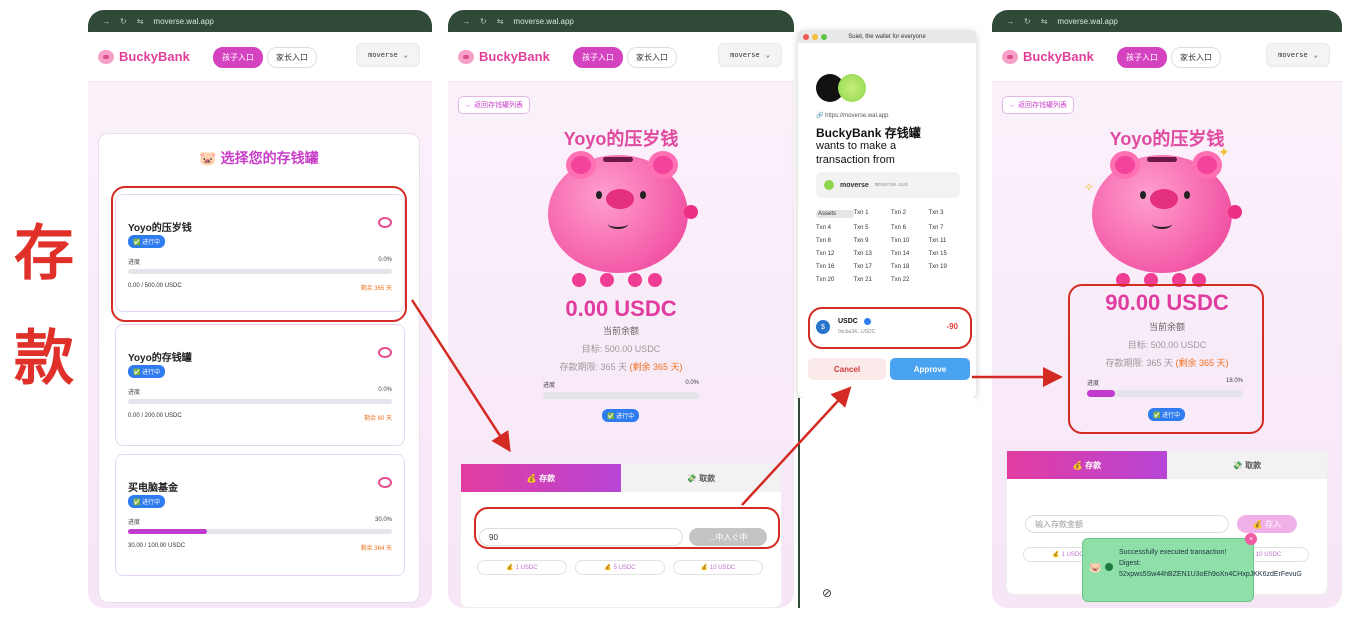  What do you see at coordinates (829, 185) in the screenshot?
I see `account-avatar` at bounding box center [829, 185].